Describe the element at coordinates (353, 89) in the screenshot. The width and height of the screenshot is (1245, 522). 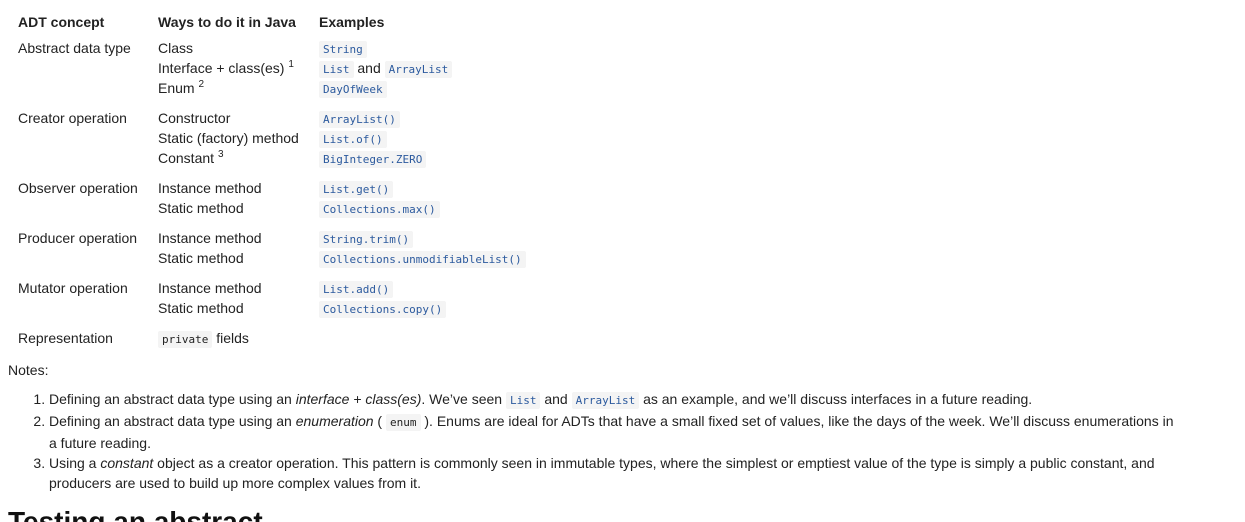
I see `code-example: DayOfWeek` at that location.